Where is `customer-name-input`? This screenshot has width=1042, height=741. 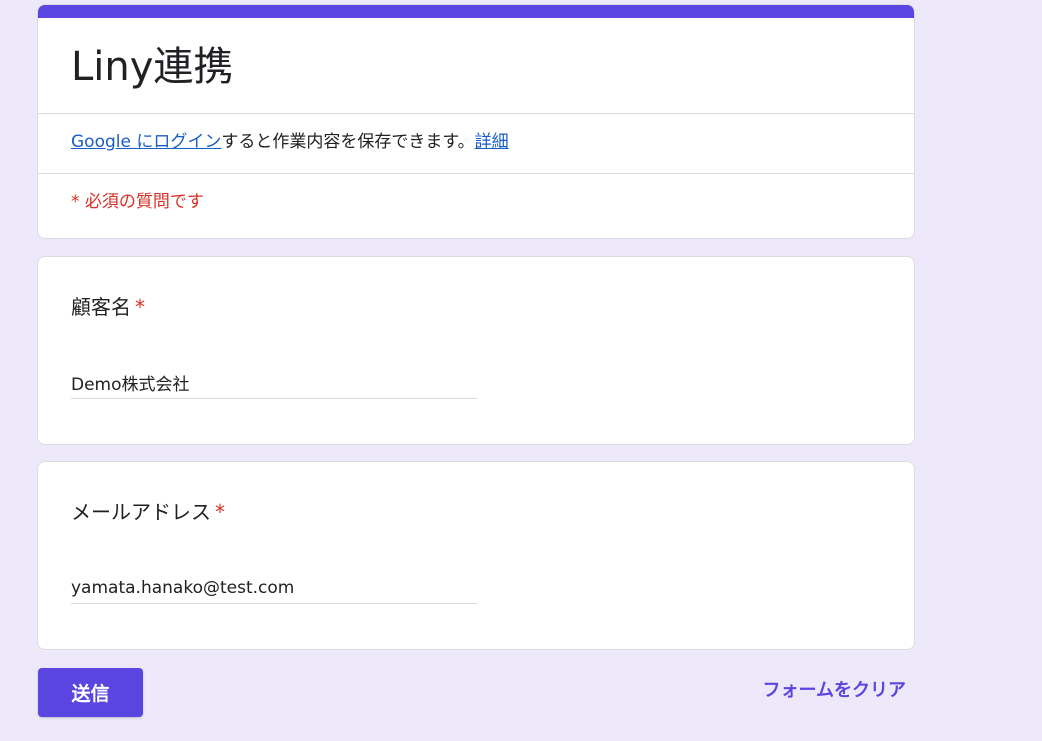 customer-name-input is located at coordinates (274, 383).